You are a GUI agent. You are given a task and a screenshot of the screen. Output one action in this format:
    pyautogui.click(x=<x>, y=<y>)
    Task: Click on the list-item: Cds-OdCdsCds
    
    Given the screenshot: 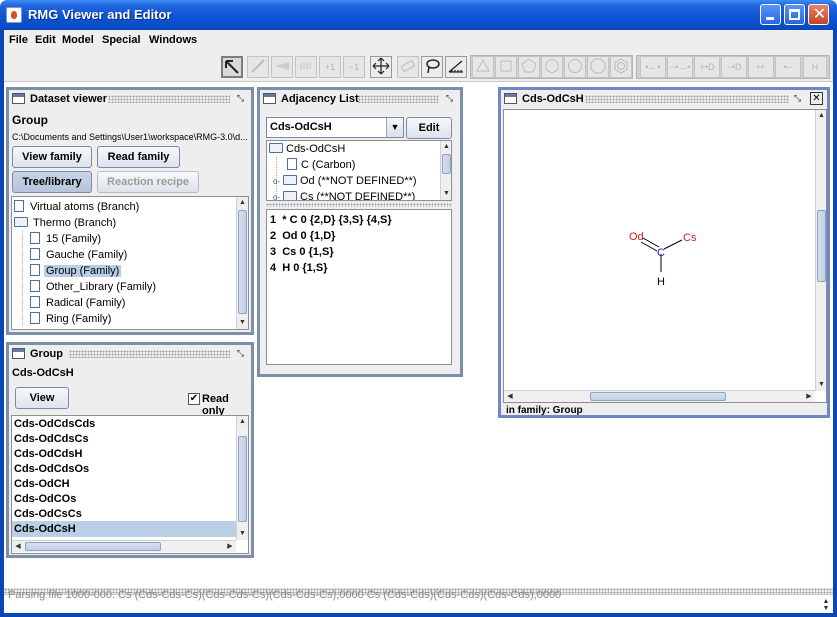 What is the action you would take?
    pyautogui.click(x=124, y=424)
    